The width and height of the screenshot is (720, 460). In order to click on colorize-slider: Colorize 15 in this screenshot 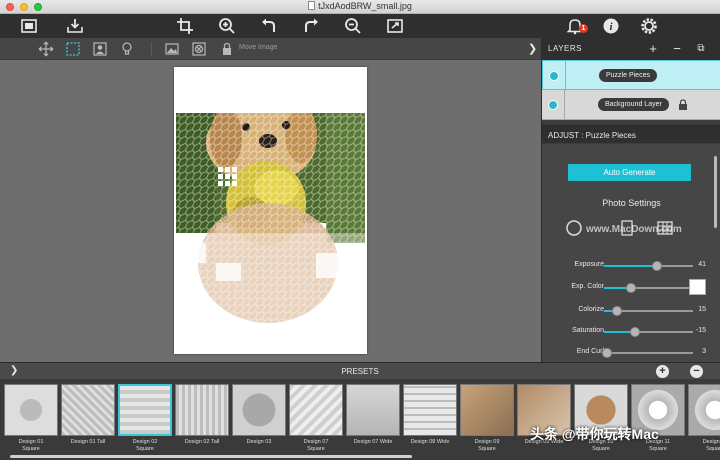, I will do `click(631, 311)`.